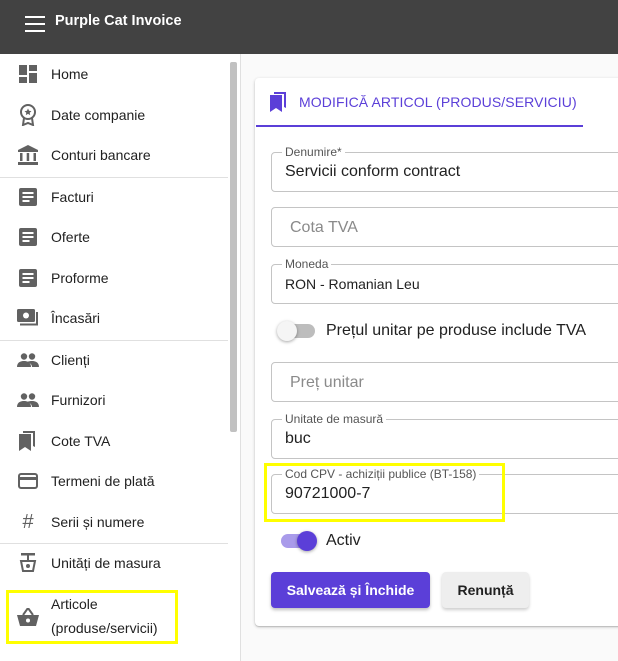 Image resolution: width=618 pixels, height=661 pixels. Describe the element at coordinates (28, 74) in the screenshot. I see `dashboard-icon` at that location.